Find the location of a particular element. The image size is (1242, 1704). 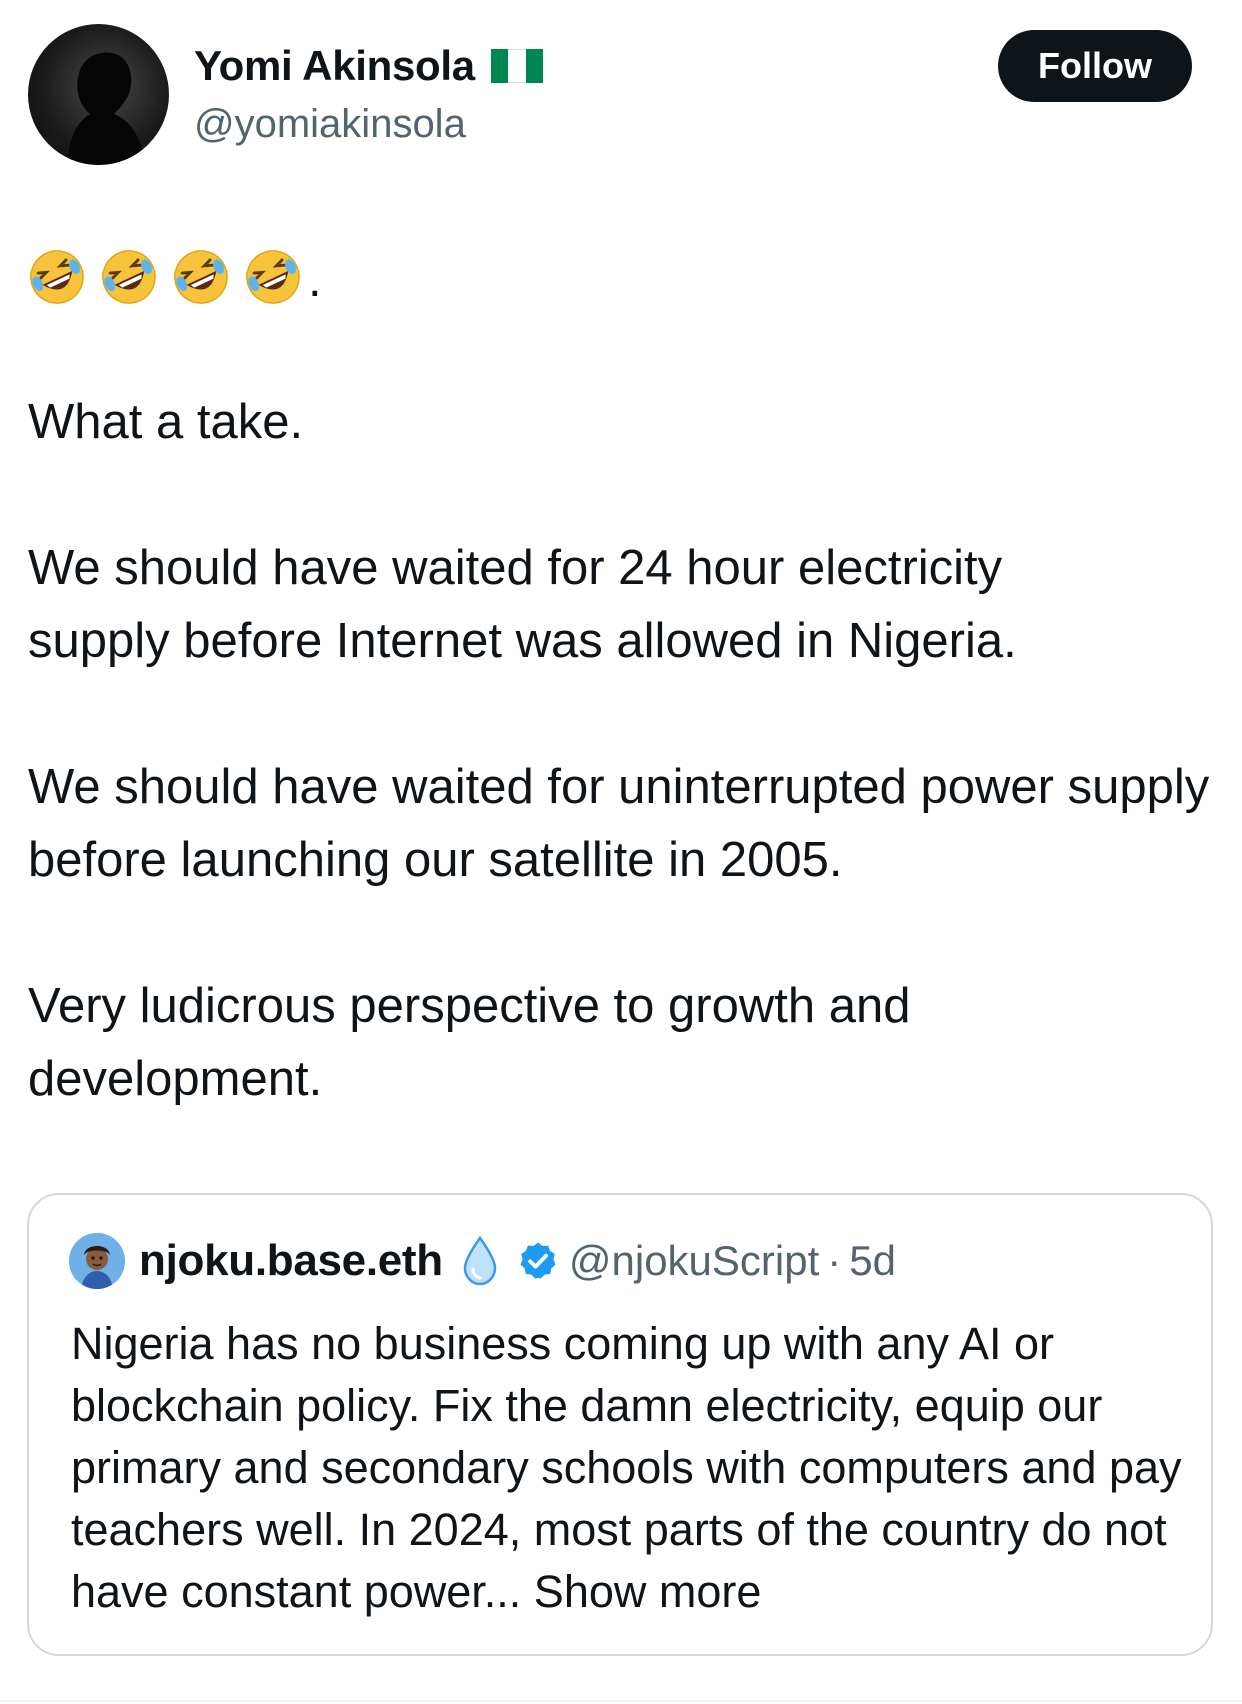

quoted-author-handle: @njokuScript is located at coordinates (694, 1261).